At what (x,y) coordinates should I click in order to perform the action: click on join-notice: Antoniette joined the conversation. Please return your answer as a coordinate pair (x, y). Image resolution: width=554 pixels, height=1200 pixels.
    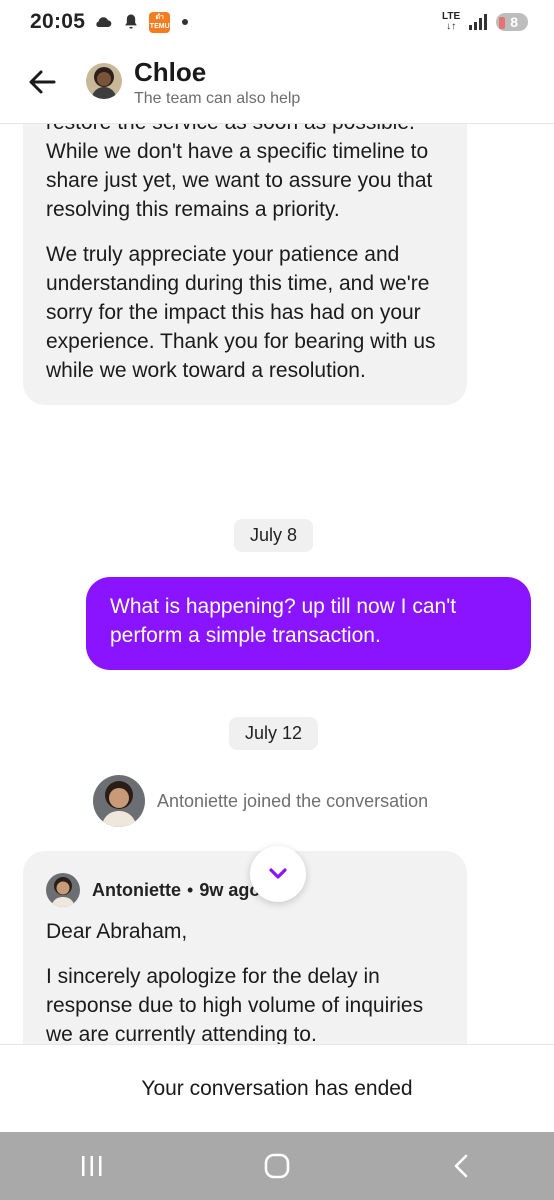
    Looking at the image, I should click on (260, 801).